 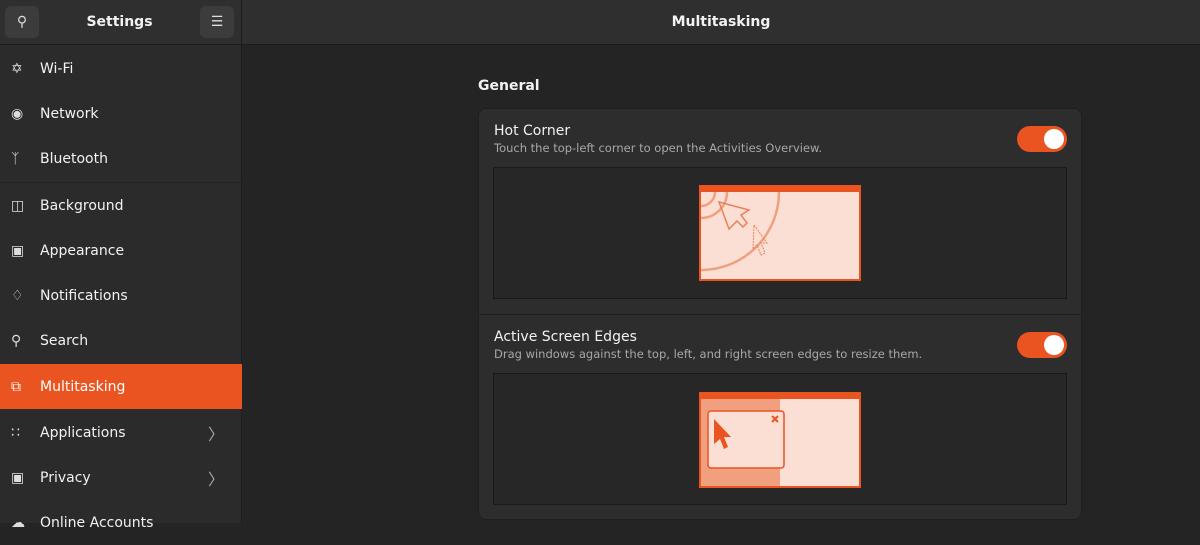 I want to click on hot-corner-illustration, so click(x=780, y=233).